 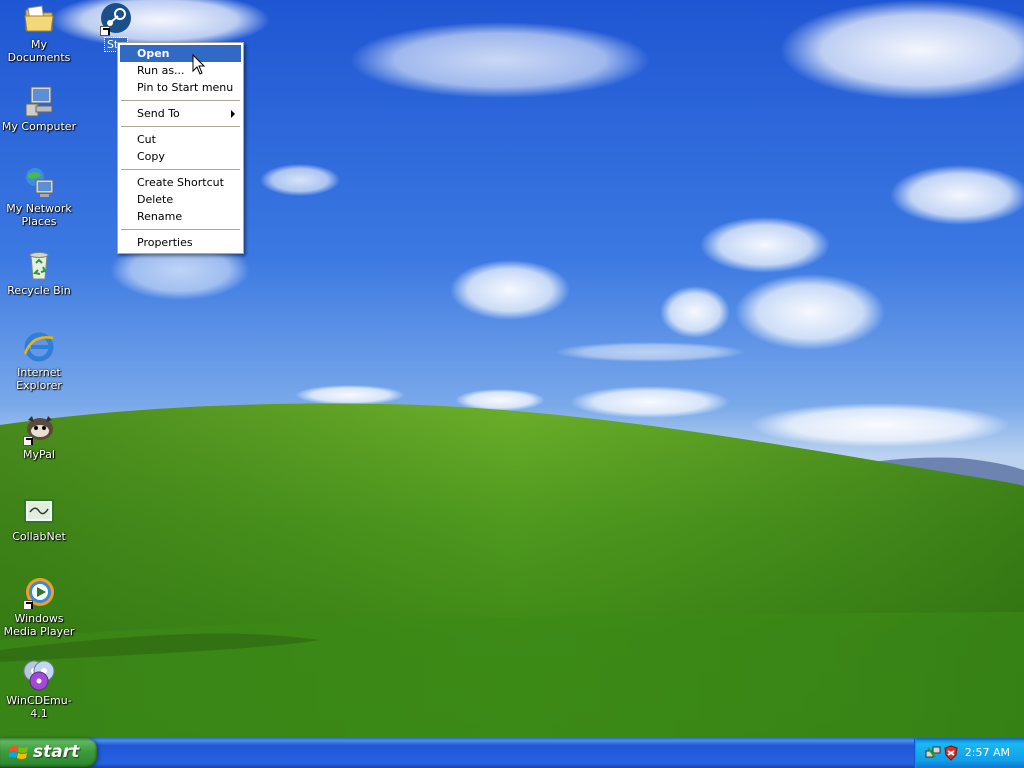 I want to click on menu-item-create-shortcut: Create Shortcut, so click(x=180, y=182).